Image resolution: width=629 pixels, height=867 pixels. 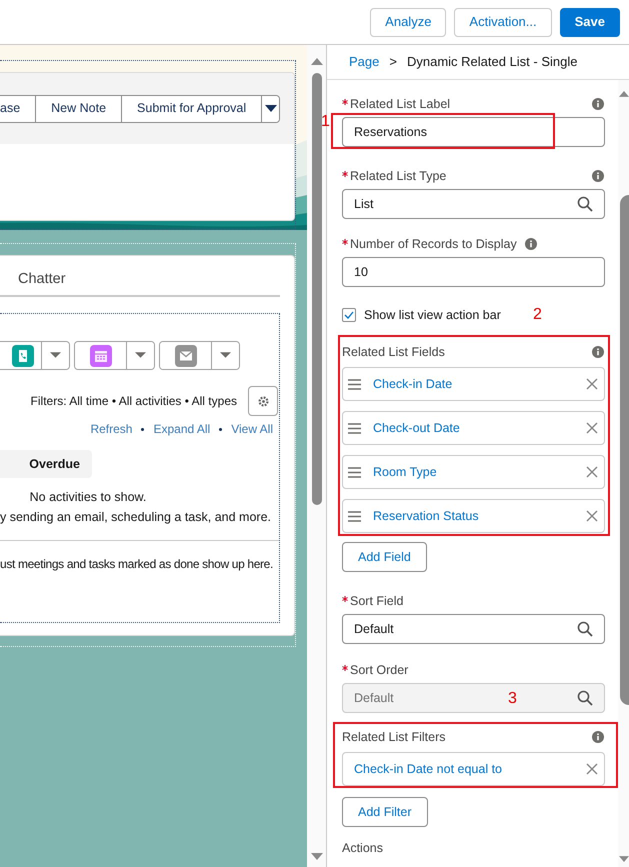 What do you see at coordinates (426, 516) in the screenshot?
I see `item-label: Reservation Status` at bounding box center [426, 516].